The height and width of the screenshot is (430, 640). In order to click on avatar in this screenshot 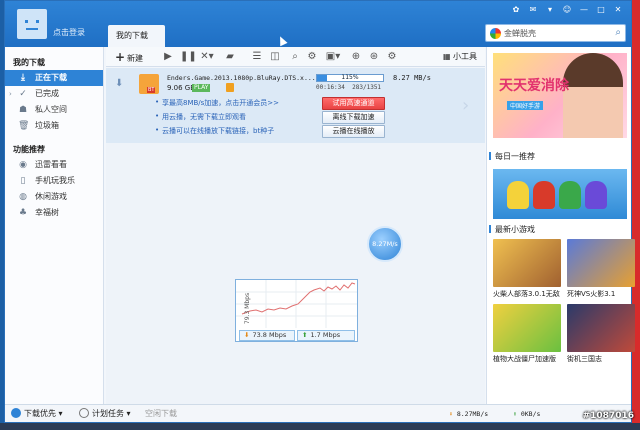, I will do `click(32, 24)`.